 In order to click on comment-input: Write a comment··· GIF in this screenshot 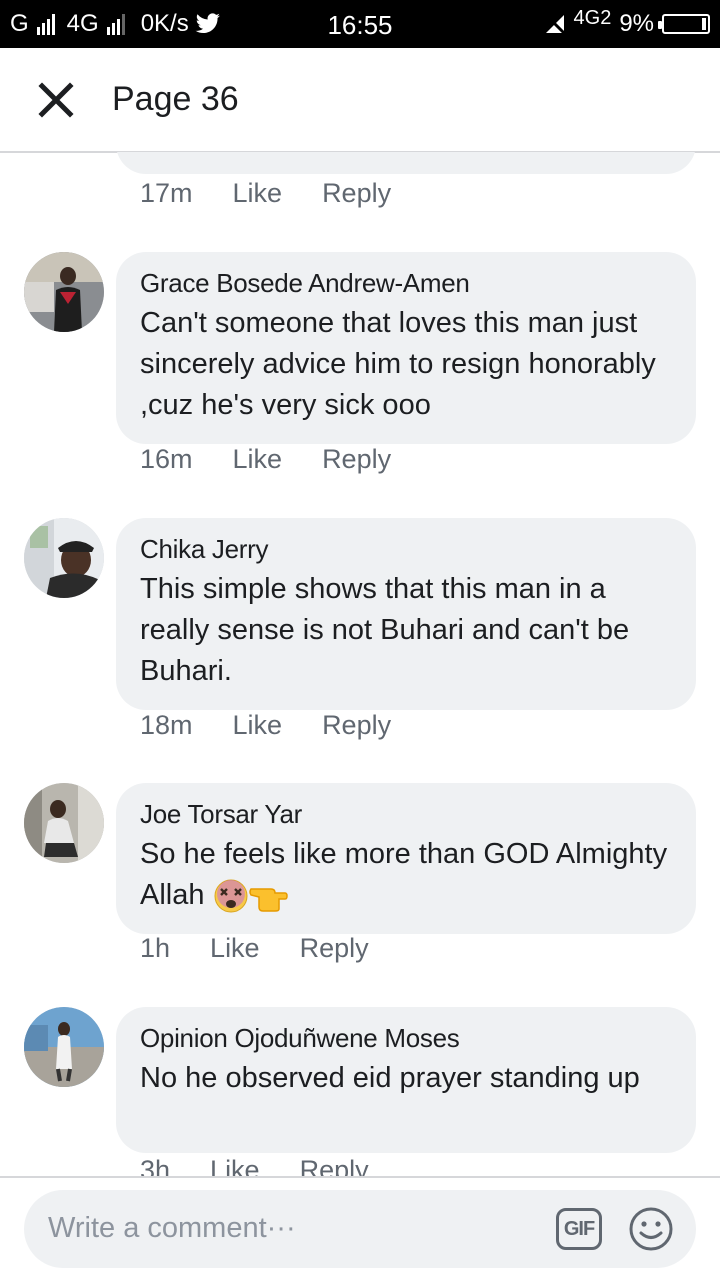, I will do `click(360, 1229)`.